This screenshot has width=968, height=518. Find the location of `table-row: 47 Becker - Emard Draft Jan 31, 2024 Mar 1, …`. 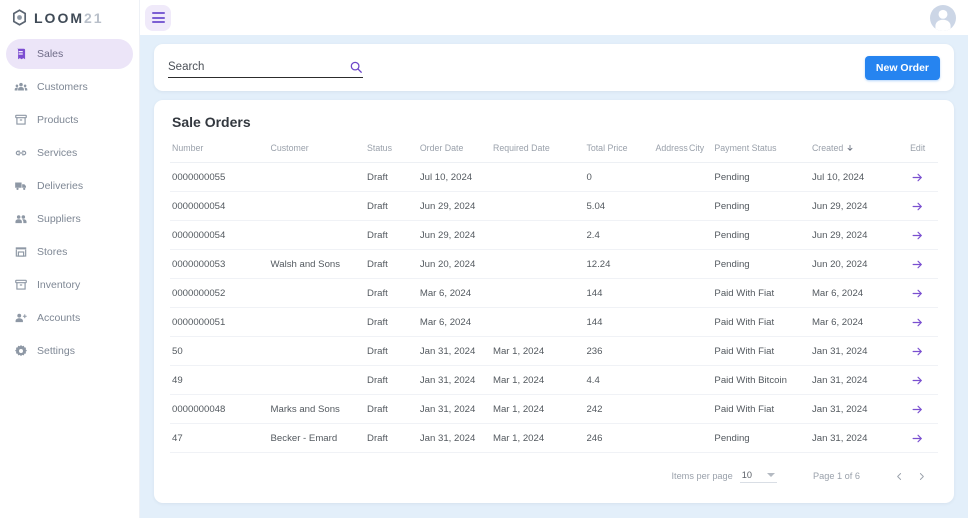

table-row: 47 Becker - Emard Draft Jan 31, 2024 Mar 1, … is located at coordinates (554, 438).